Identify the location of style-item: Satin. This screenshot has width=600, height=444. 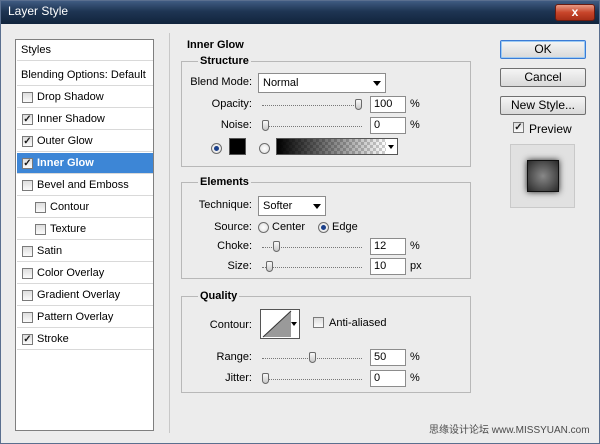
(85, 251).